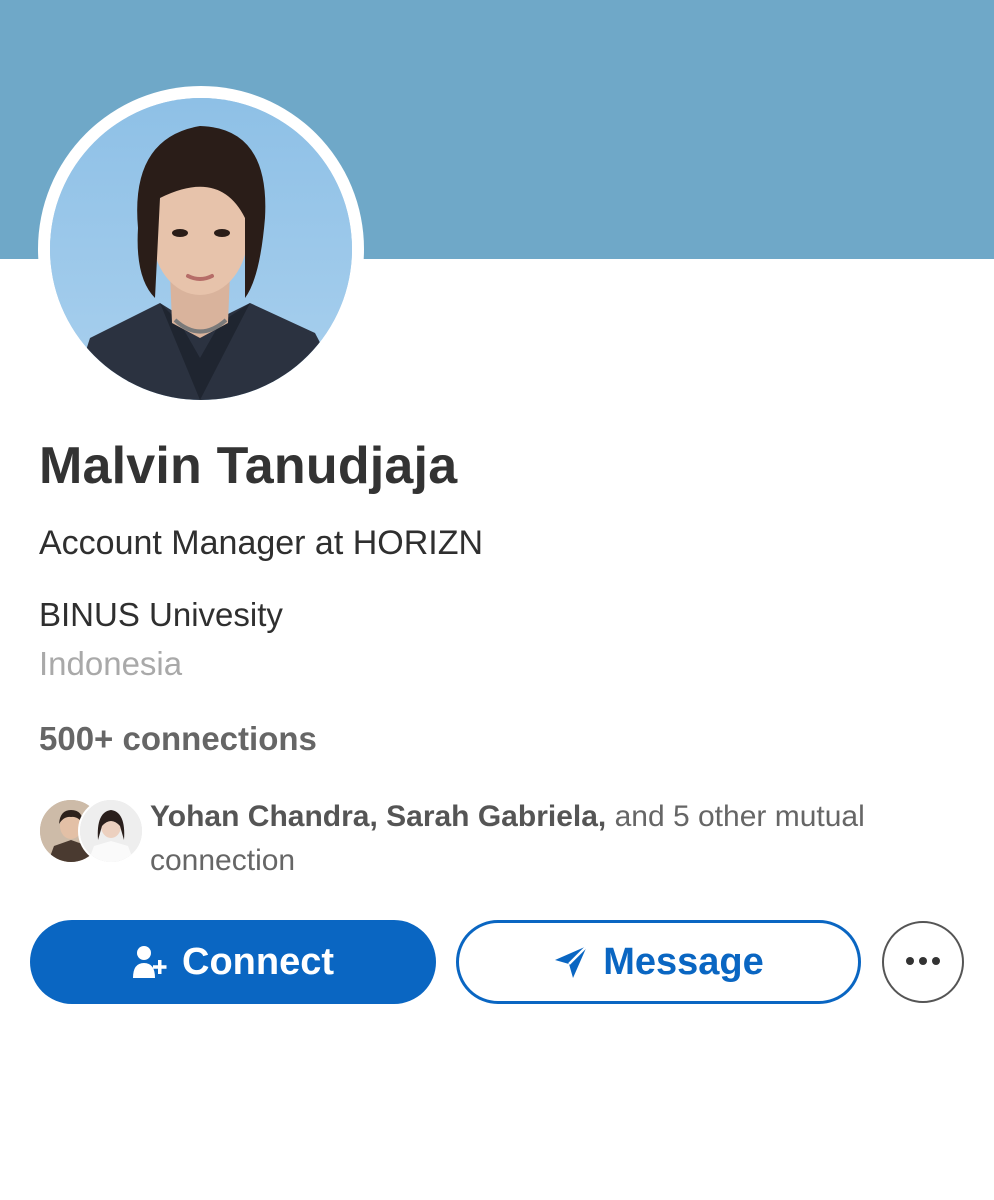  Describe the element at coordinates (111, 831) in the screenshot. I see `mutual-avatar` at that location.